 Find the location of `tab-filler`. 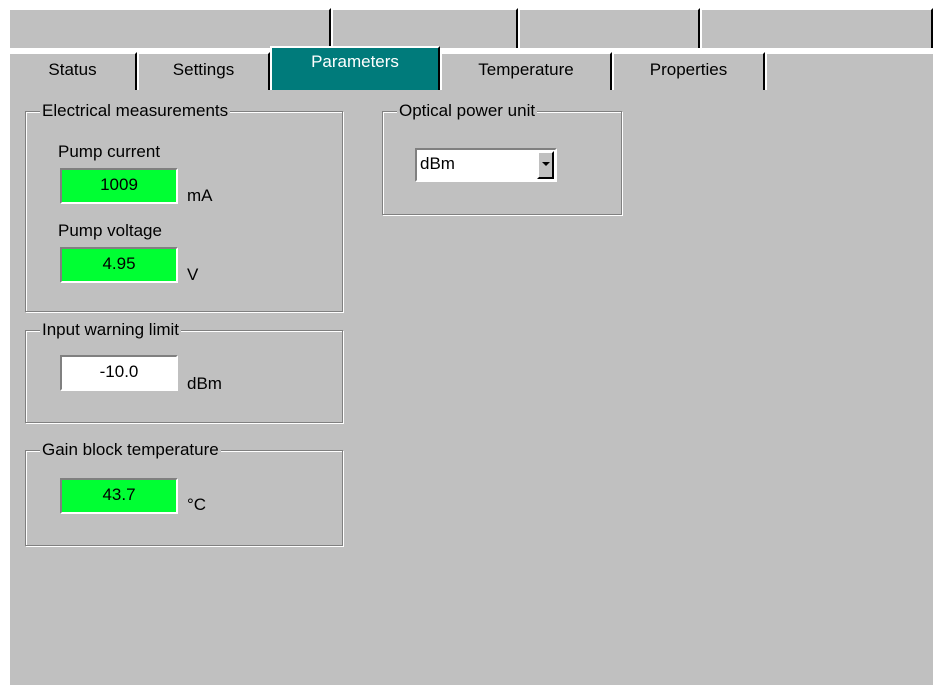

tab-filler is located at coordinates (849, 71).